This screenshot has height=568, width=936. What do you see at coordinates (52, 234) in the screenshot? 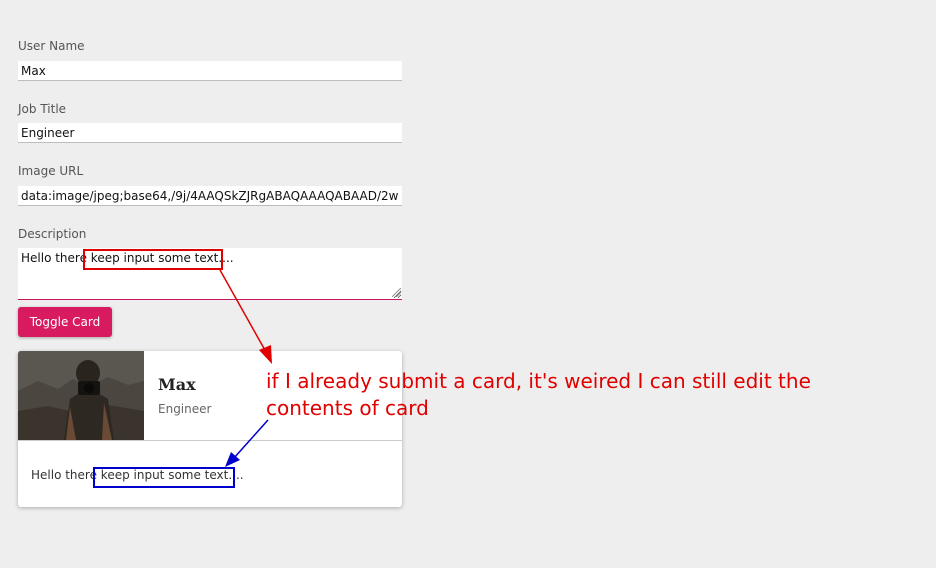
I see `description-label: Description` at bounding box center [52, 234].